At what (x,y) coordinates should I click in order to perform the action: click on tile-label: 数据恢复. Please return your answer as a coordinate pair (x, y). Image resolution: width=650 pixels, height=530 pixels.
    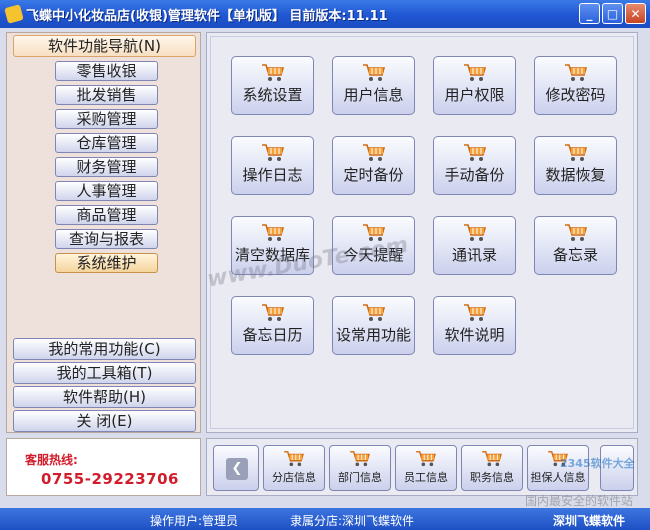
    Looking at the image, I should click on (575, 175).